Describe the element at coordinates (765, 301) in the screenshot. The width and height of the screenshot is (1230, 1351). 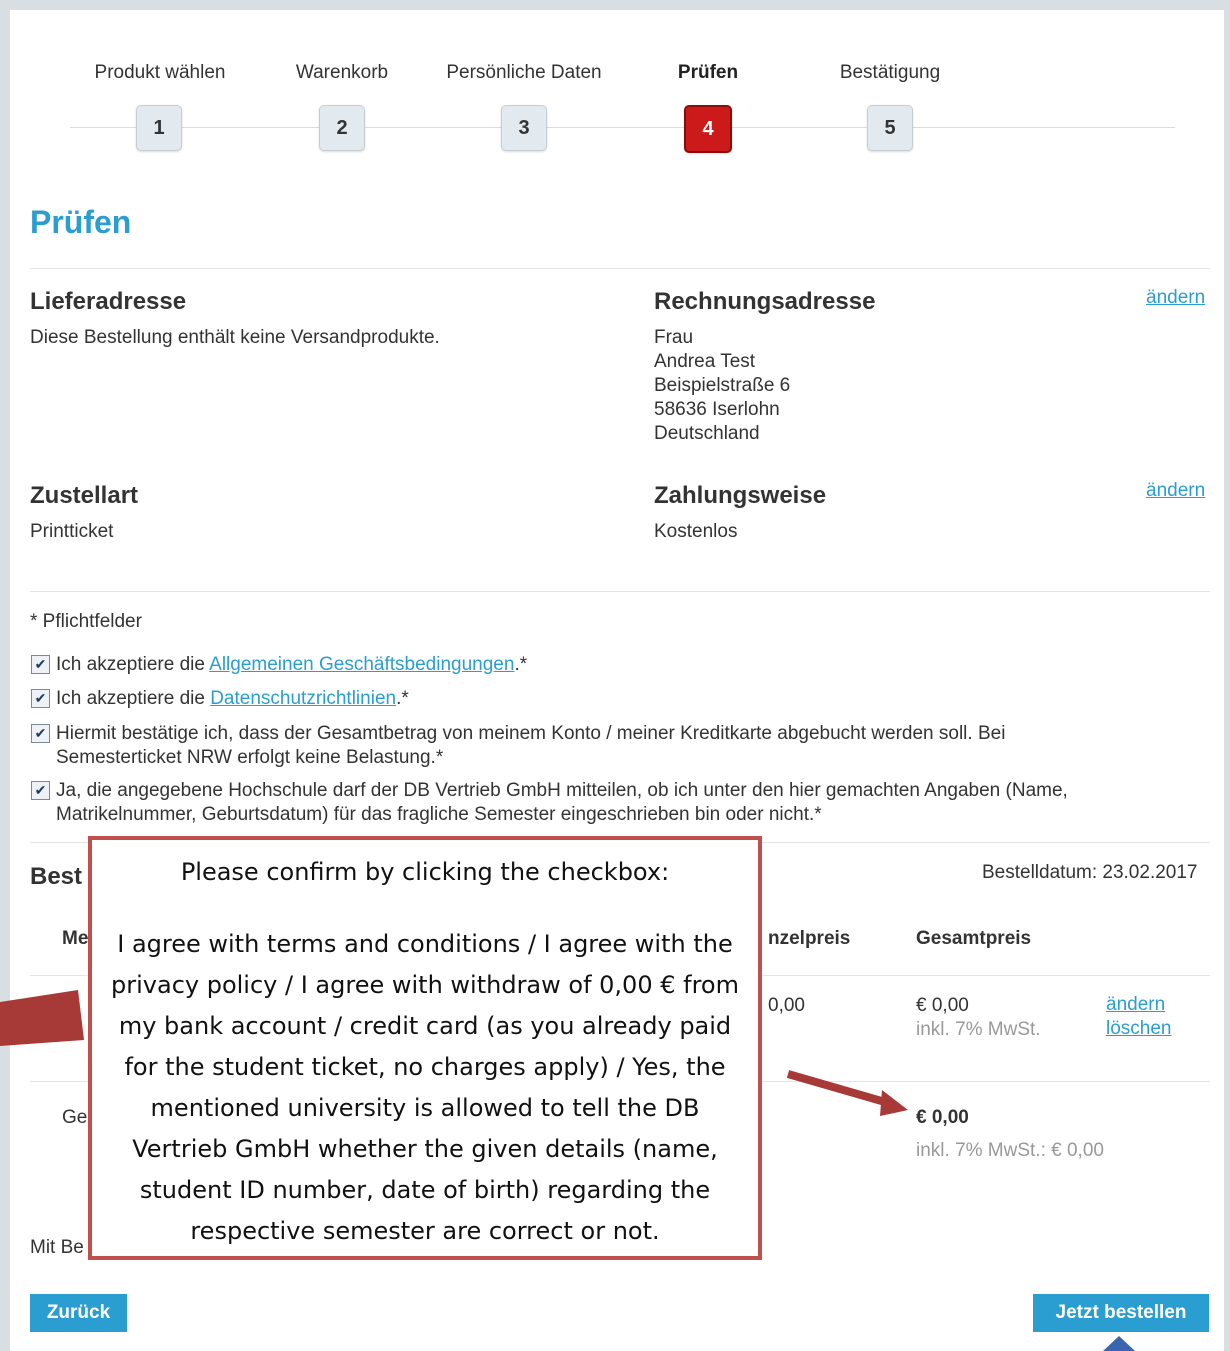
I see `billing-heading: Rechnungsadresse` at that location.